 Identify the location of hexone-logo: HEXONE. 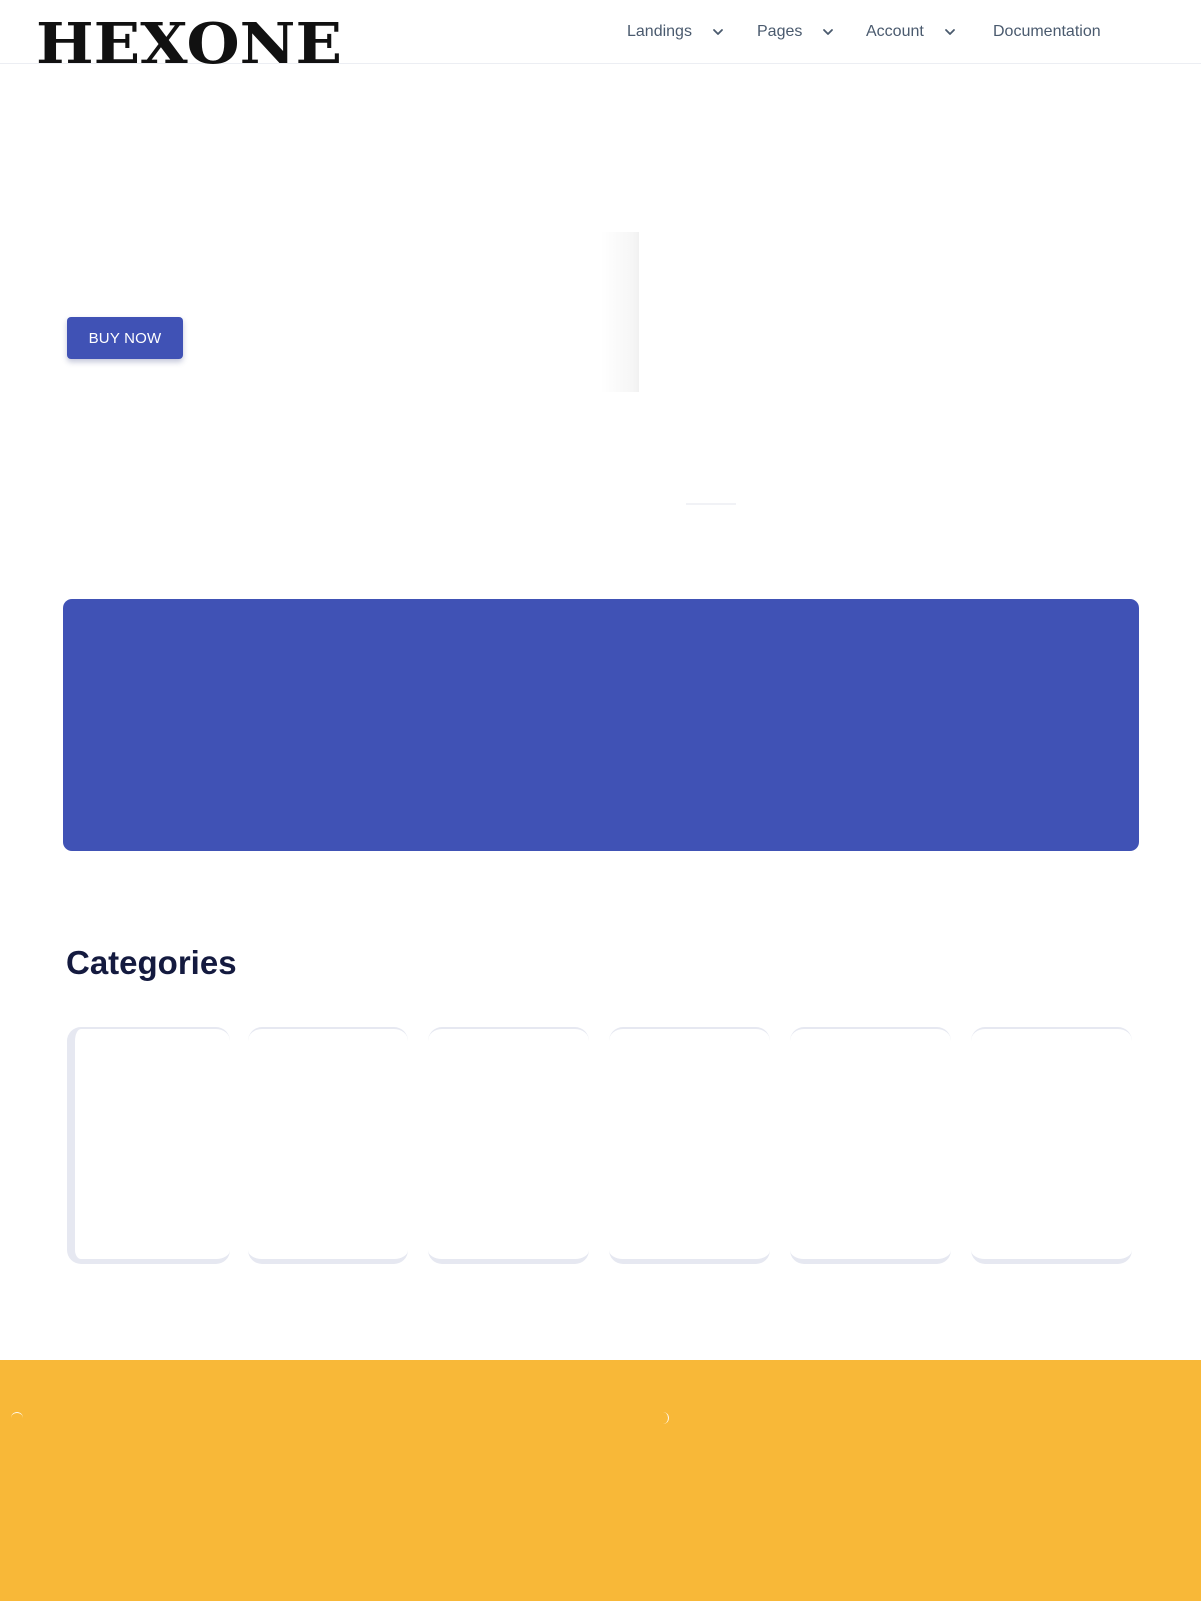
(190, 42).